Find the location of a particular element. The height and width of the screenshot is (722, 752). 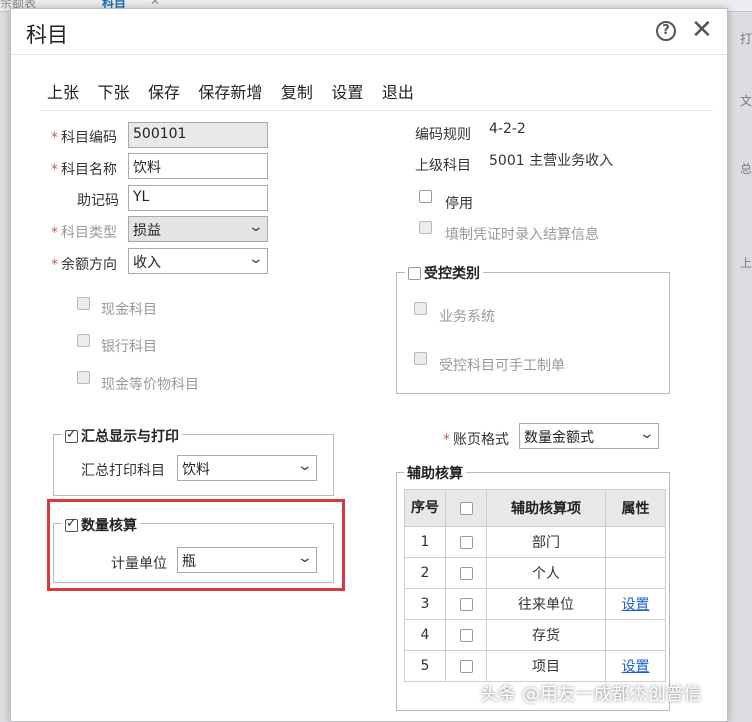

ledger-label: * 账页格式 is located at coordinates (476, 440).